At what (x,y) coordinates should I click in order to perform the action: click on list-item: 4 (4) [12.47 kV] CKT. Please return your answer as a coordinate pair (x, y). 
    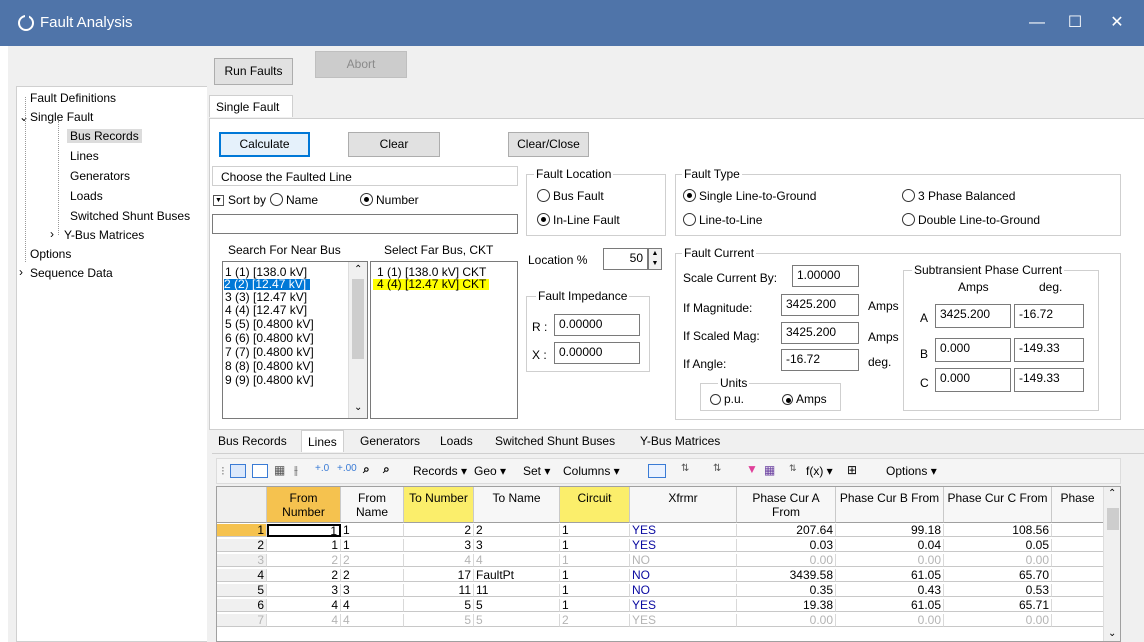
    Looking at the image, I should click on (431, 284).